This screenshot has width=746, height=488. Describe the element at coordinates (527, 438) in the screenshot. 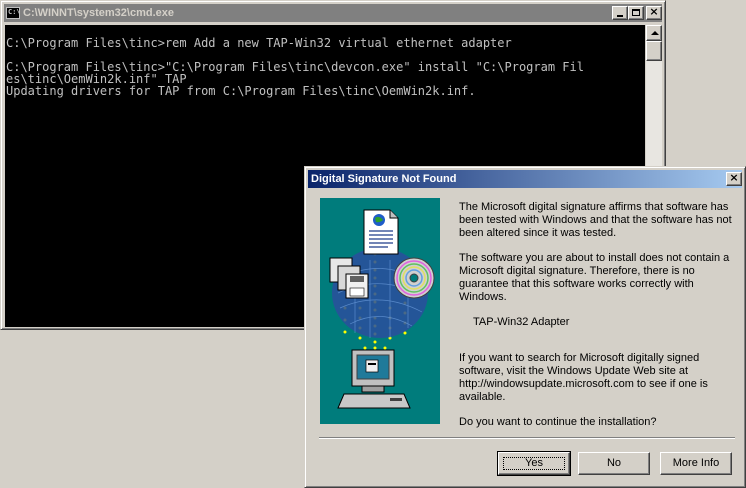

I see `dialog-separator` at that location.